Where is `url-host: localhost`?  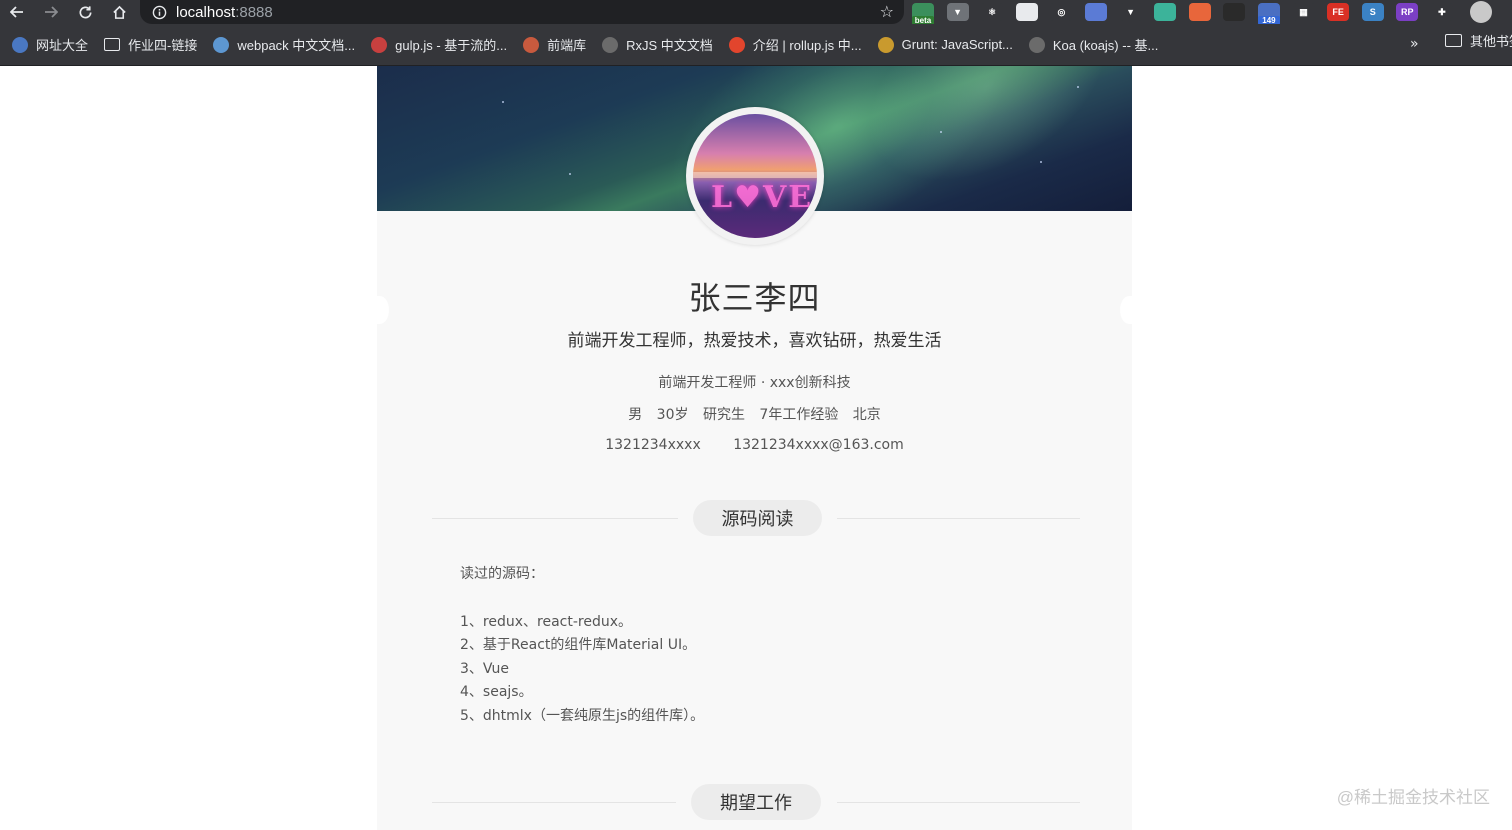 url-host: localhost is located at coordinates (206, 12).